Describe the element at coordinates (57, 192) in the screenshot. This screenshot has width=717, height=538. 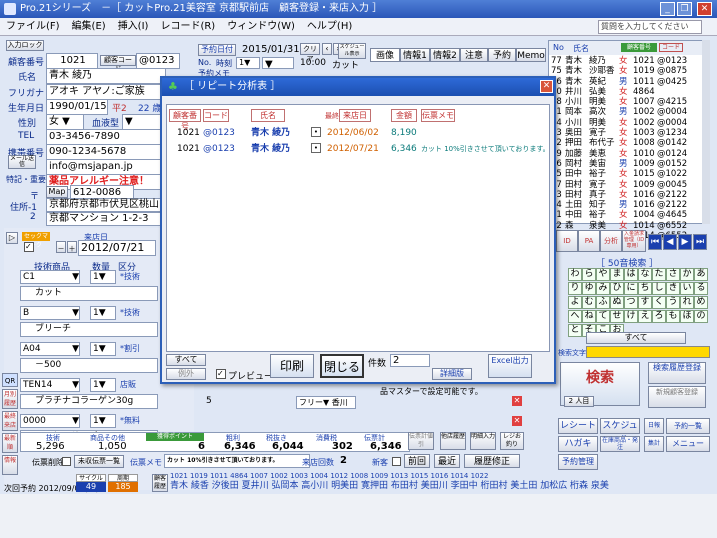
I see `map-button: Map` at that location.